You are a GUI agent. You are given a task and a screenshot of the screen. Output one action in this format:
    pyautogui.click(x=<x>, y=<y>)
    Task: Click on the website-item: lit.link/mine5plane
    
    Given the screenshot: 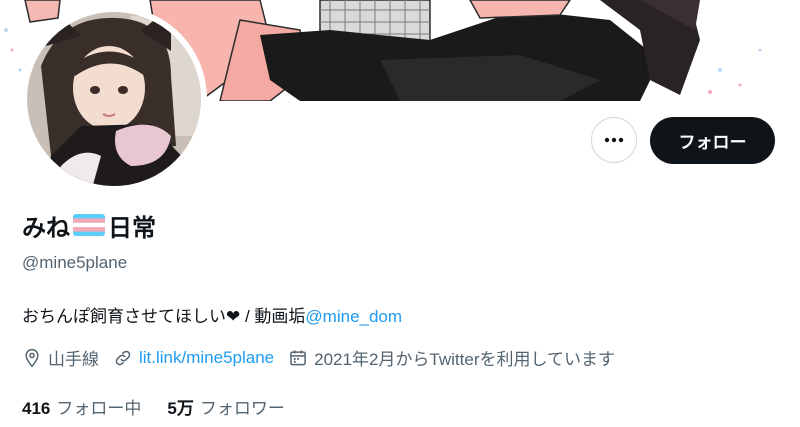 What is the action you would take?
    pyautogui.click(x=193, y=358)
    